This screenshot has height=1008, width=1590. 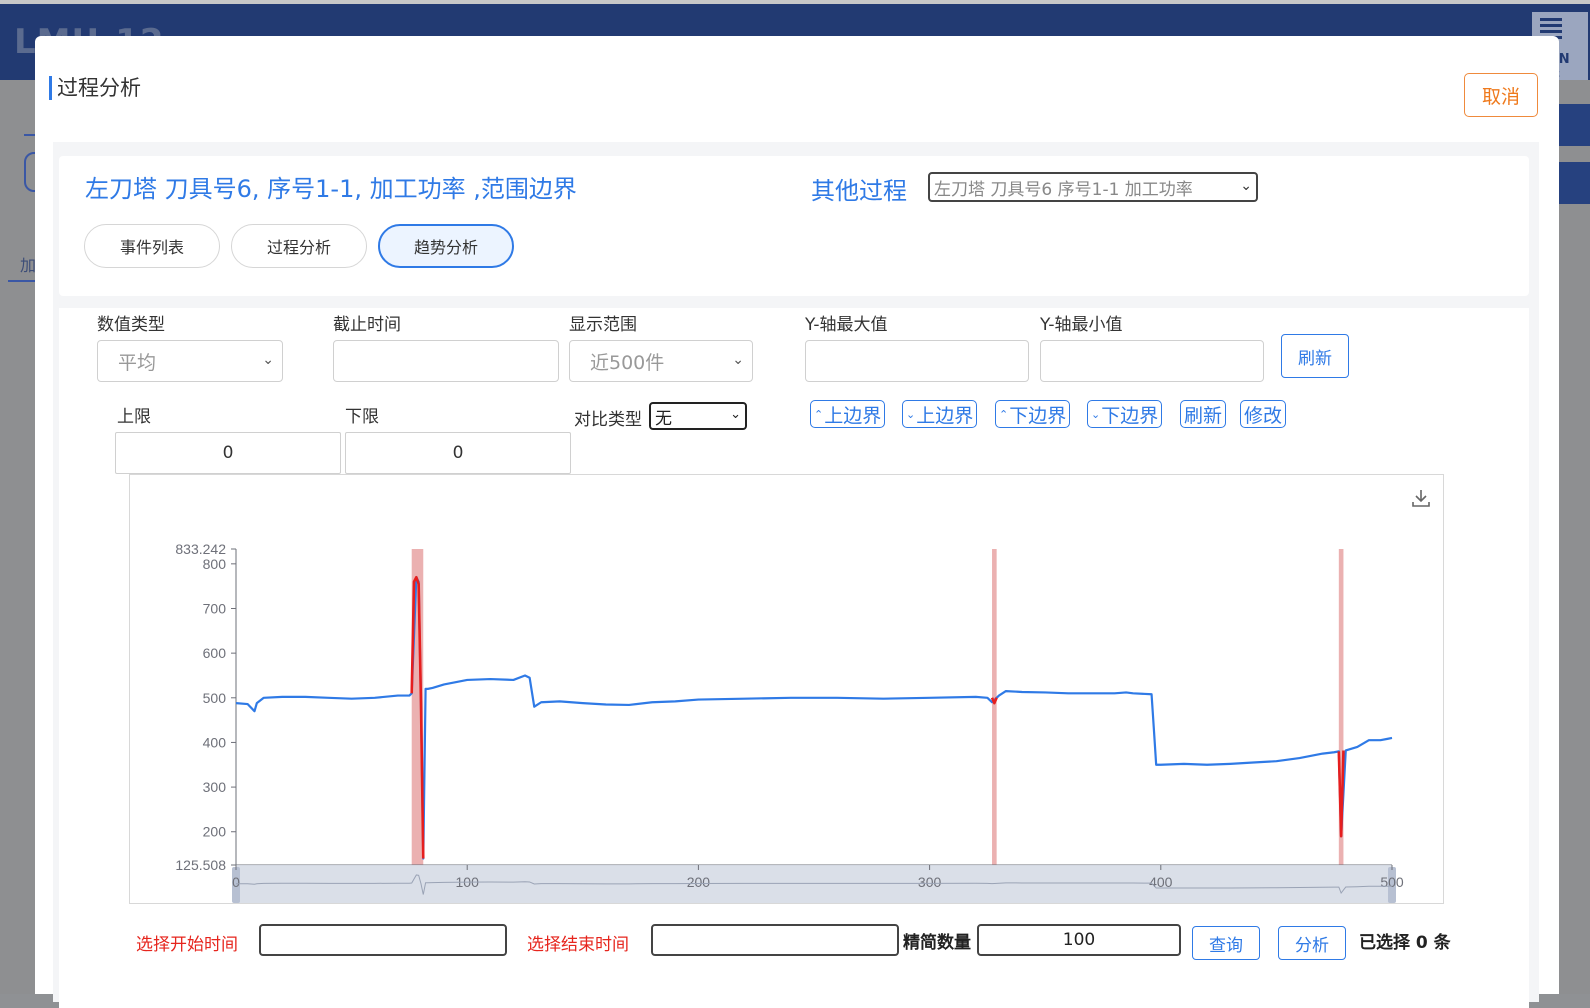 I want to click on lower-boundary-up-button: ⌃ 下边界, so click(x=1033, y=414).